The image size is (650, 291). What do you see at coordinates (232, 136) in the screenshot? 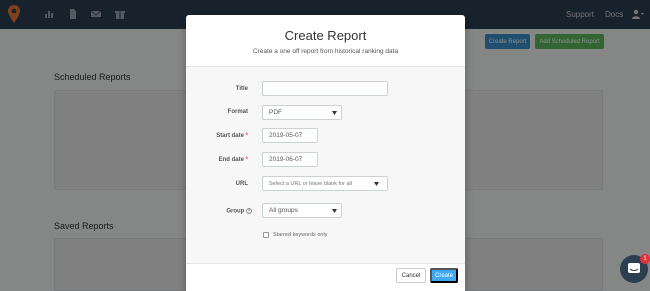
I see `start-date-label: Start date *` at bounding box center [232, 136].